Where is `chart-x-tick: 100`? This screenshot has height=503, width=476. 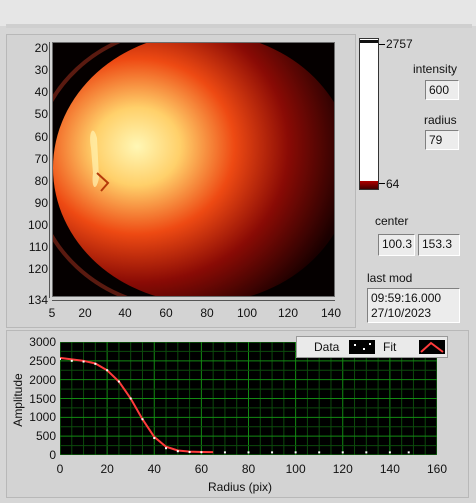
chart-x-tick: 100 is located at coordinates (295, 469).